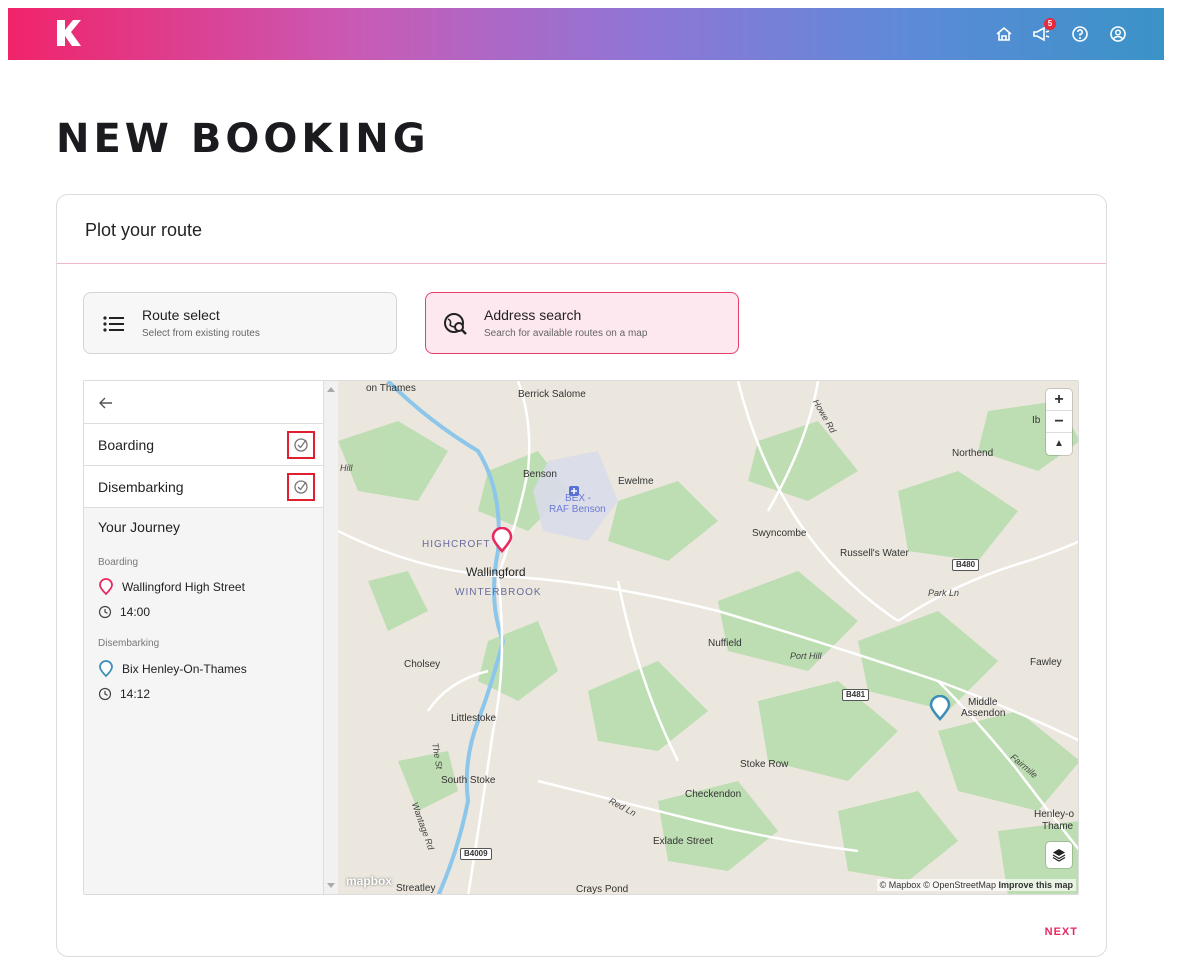 Image resolution: width=1197 pixels, height=972 pixels. I want to click on help-icon, so click(1080, 34).